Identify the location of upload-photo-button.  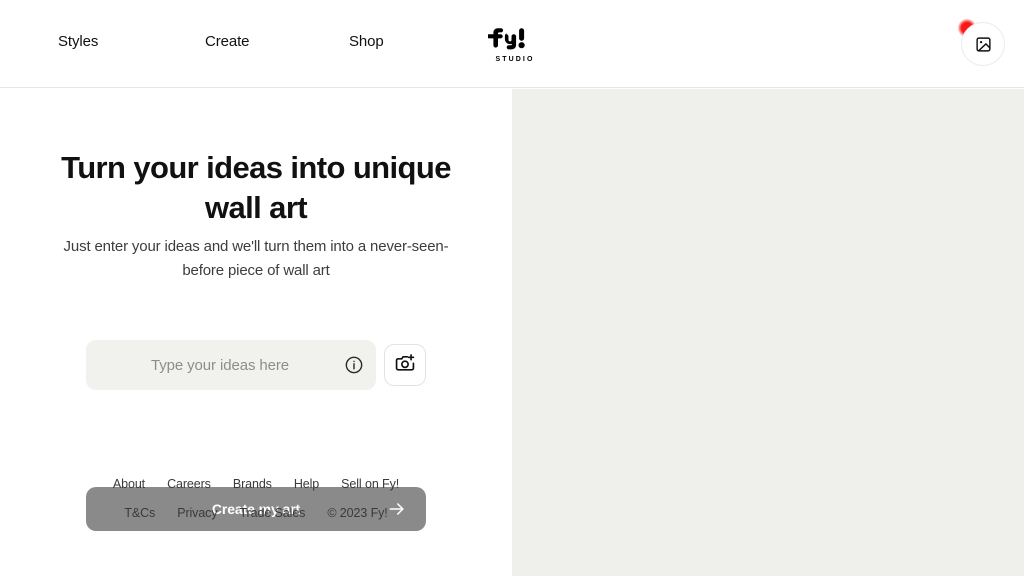
(405, 365).